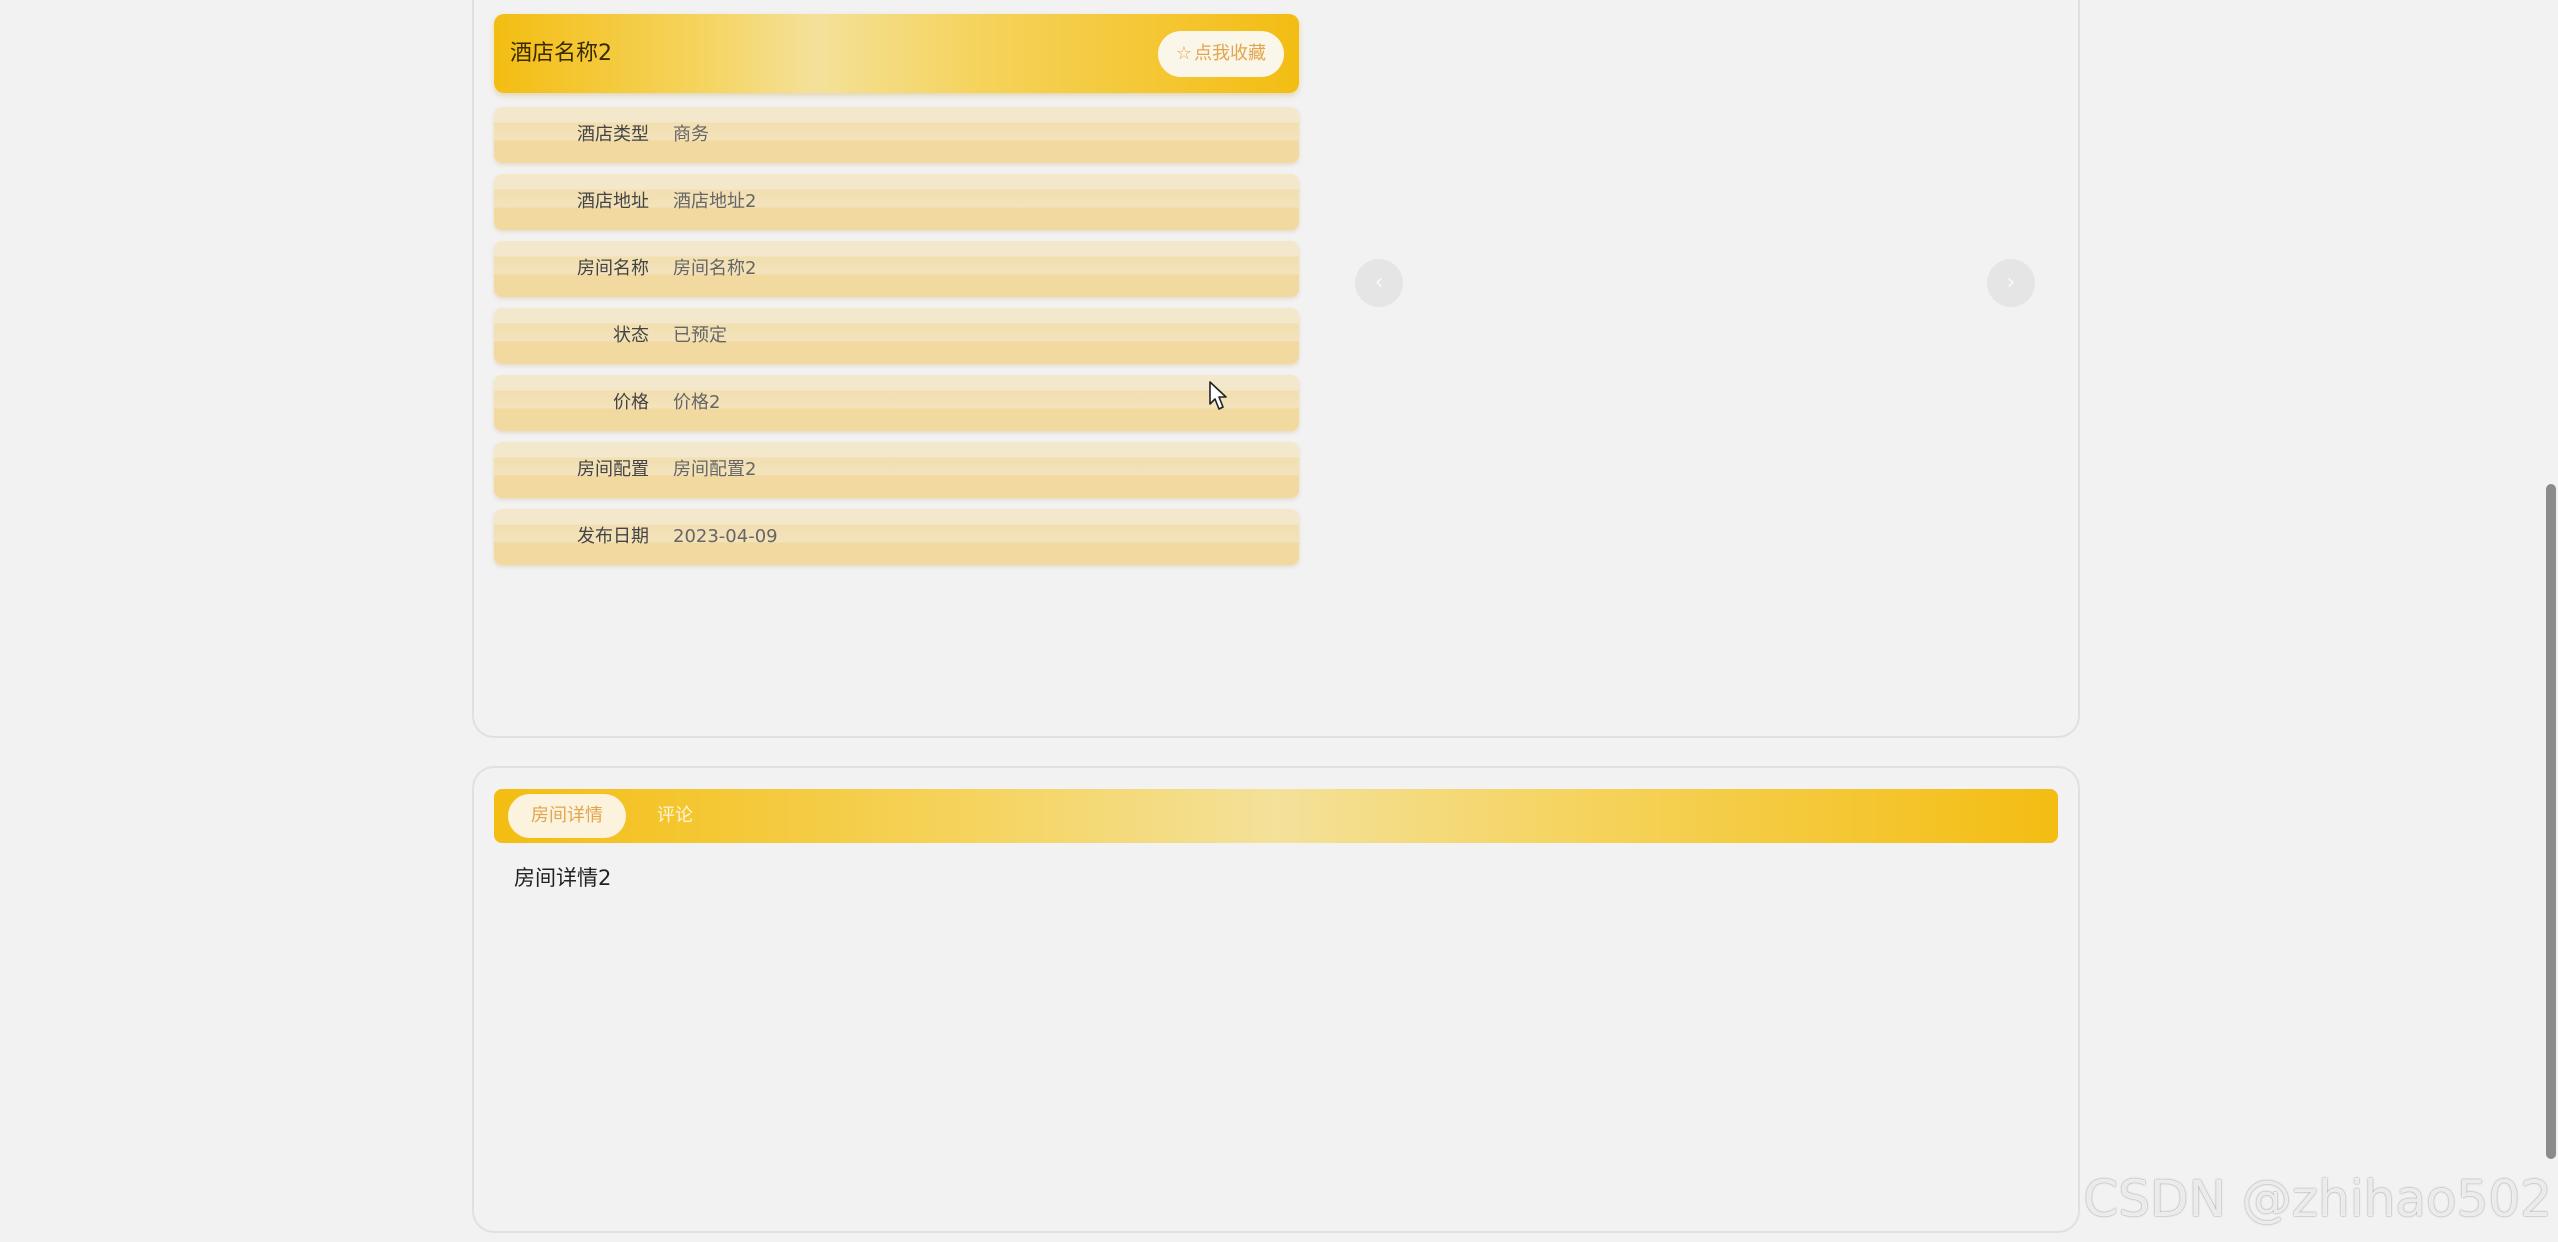 This screenshot has height=1242, width=2558. I want to click on star-icon: ☆, so click(1184, 53).